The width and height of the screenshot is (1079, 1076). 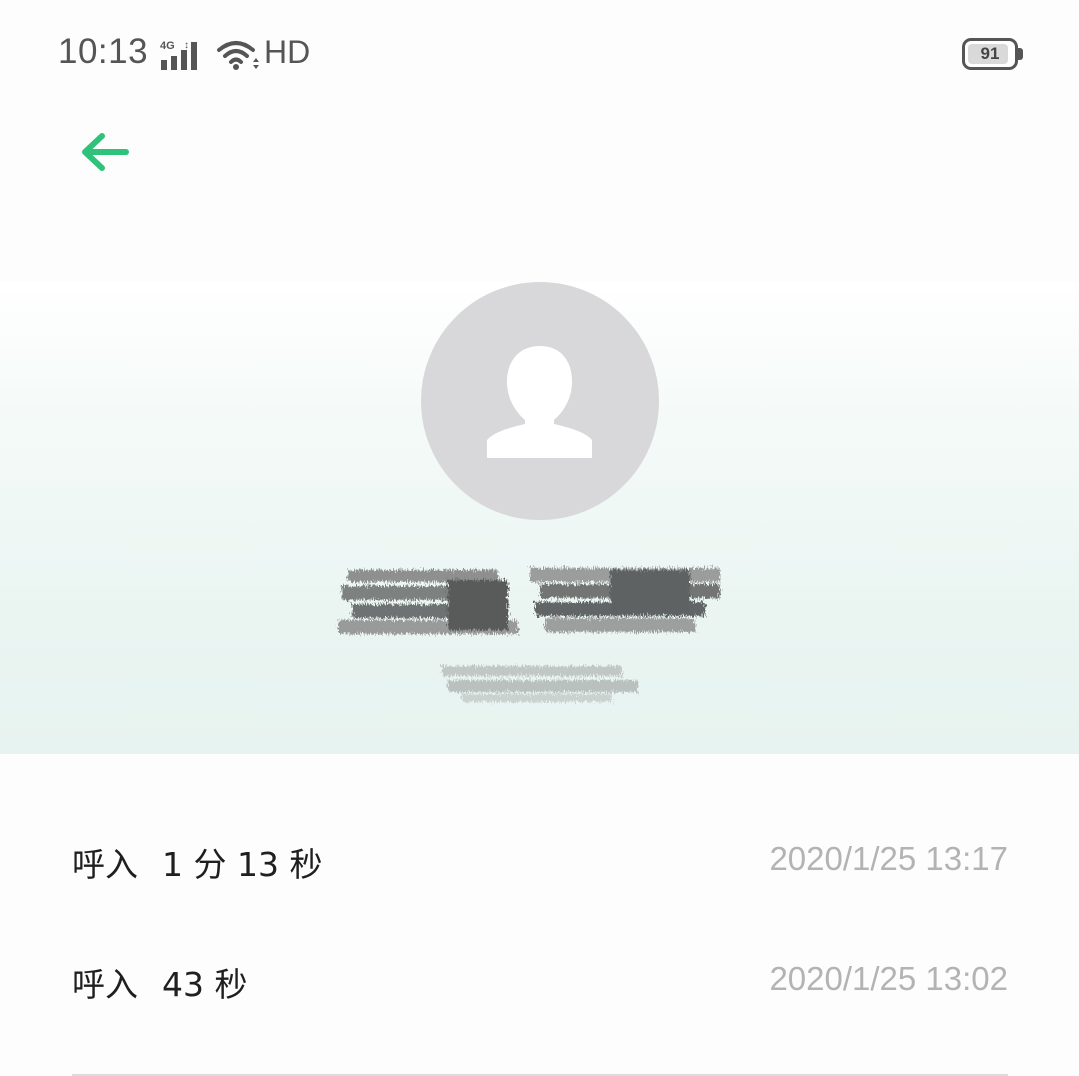 What do you see at coordinates (242, 864) in the screenshot?
I see `call-duration: 1 分 13 秒` at bounding box center [242, 864].